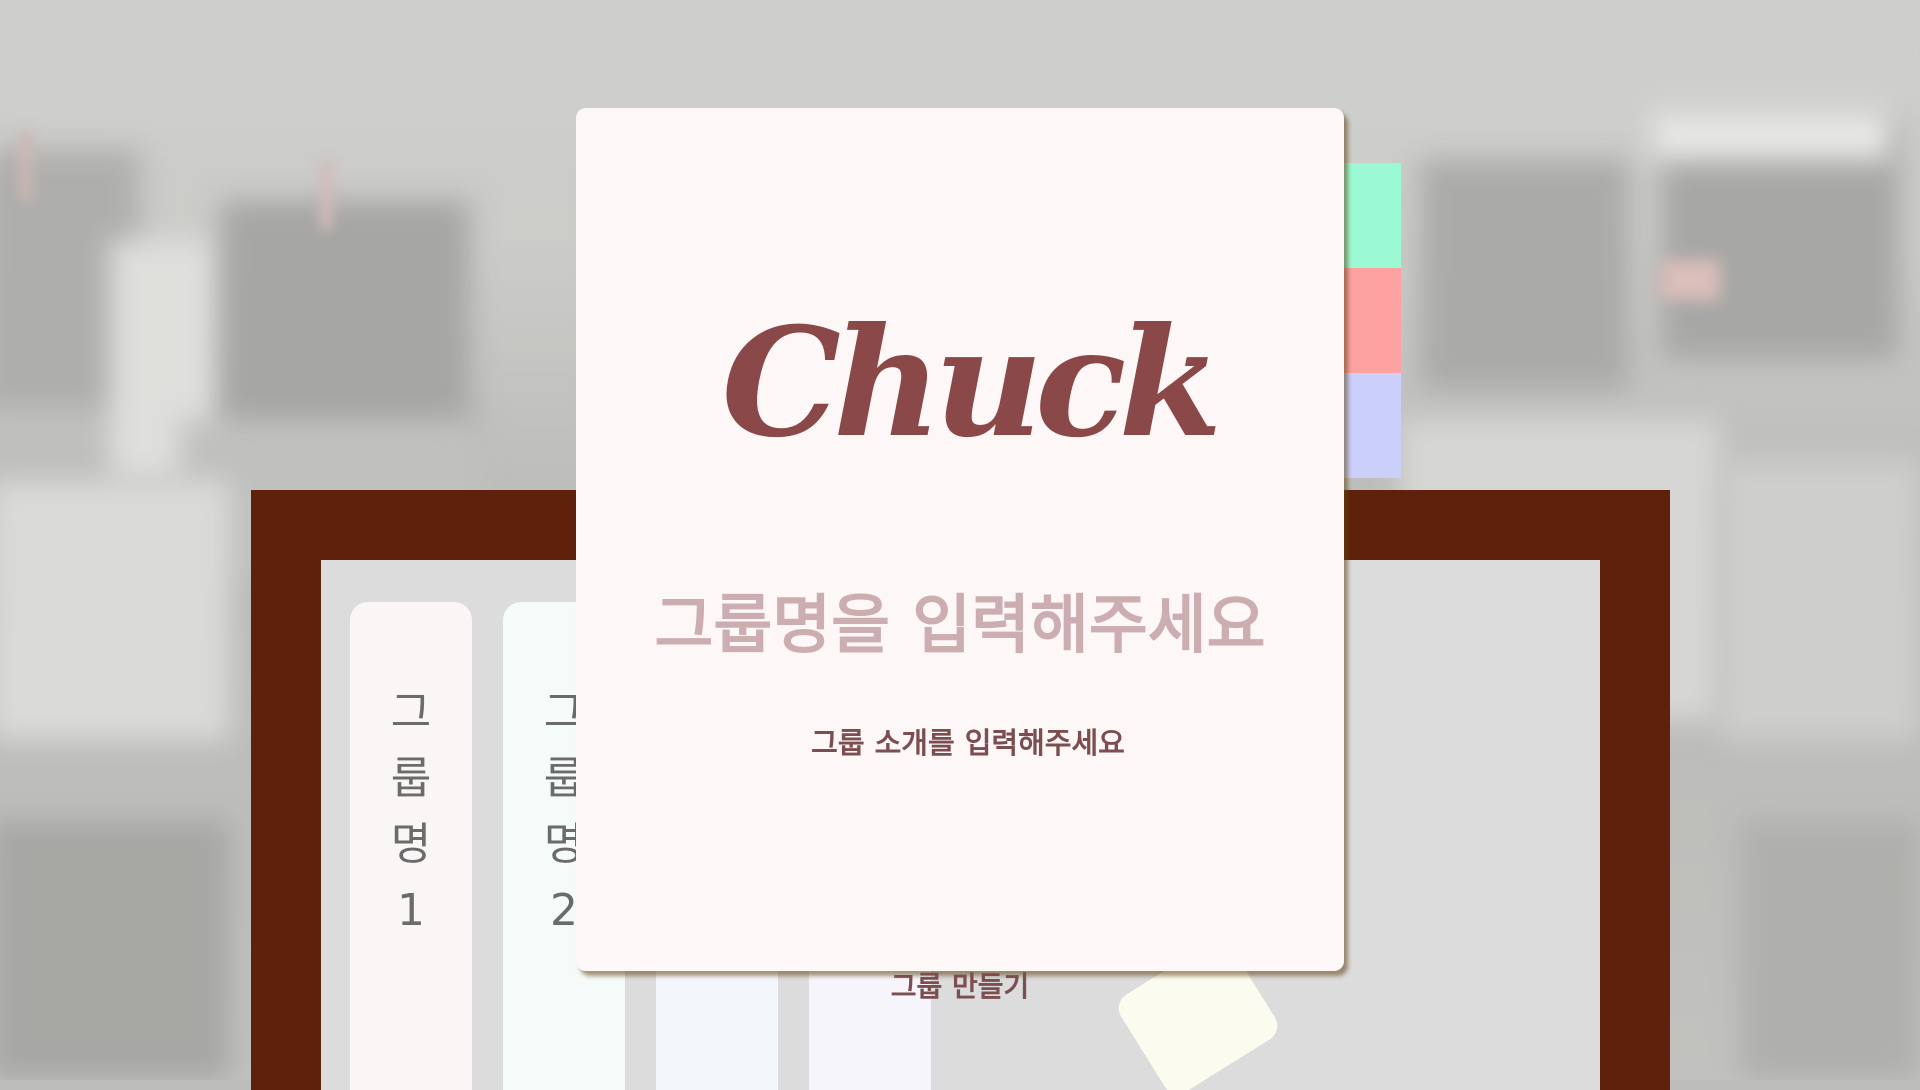 The width and height of the screenshot is (1920, 1090). I want to click on group-book-title: 그룹명1, so click(411, 811).